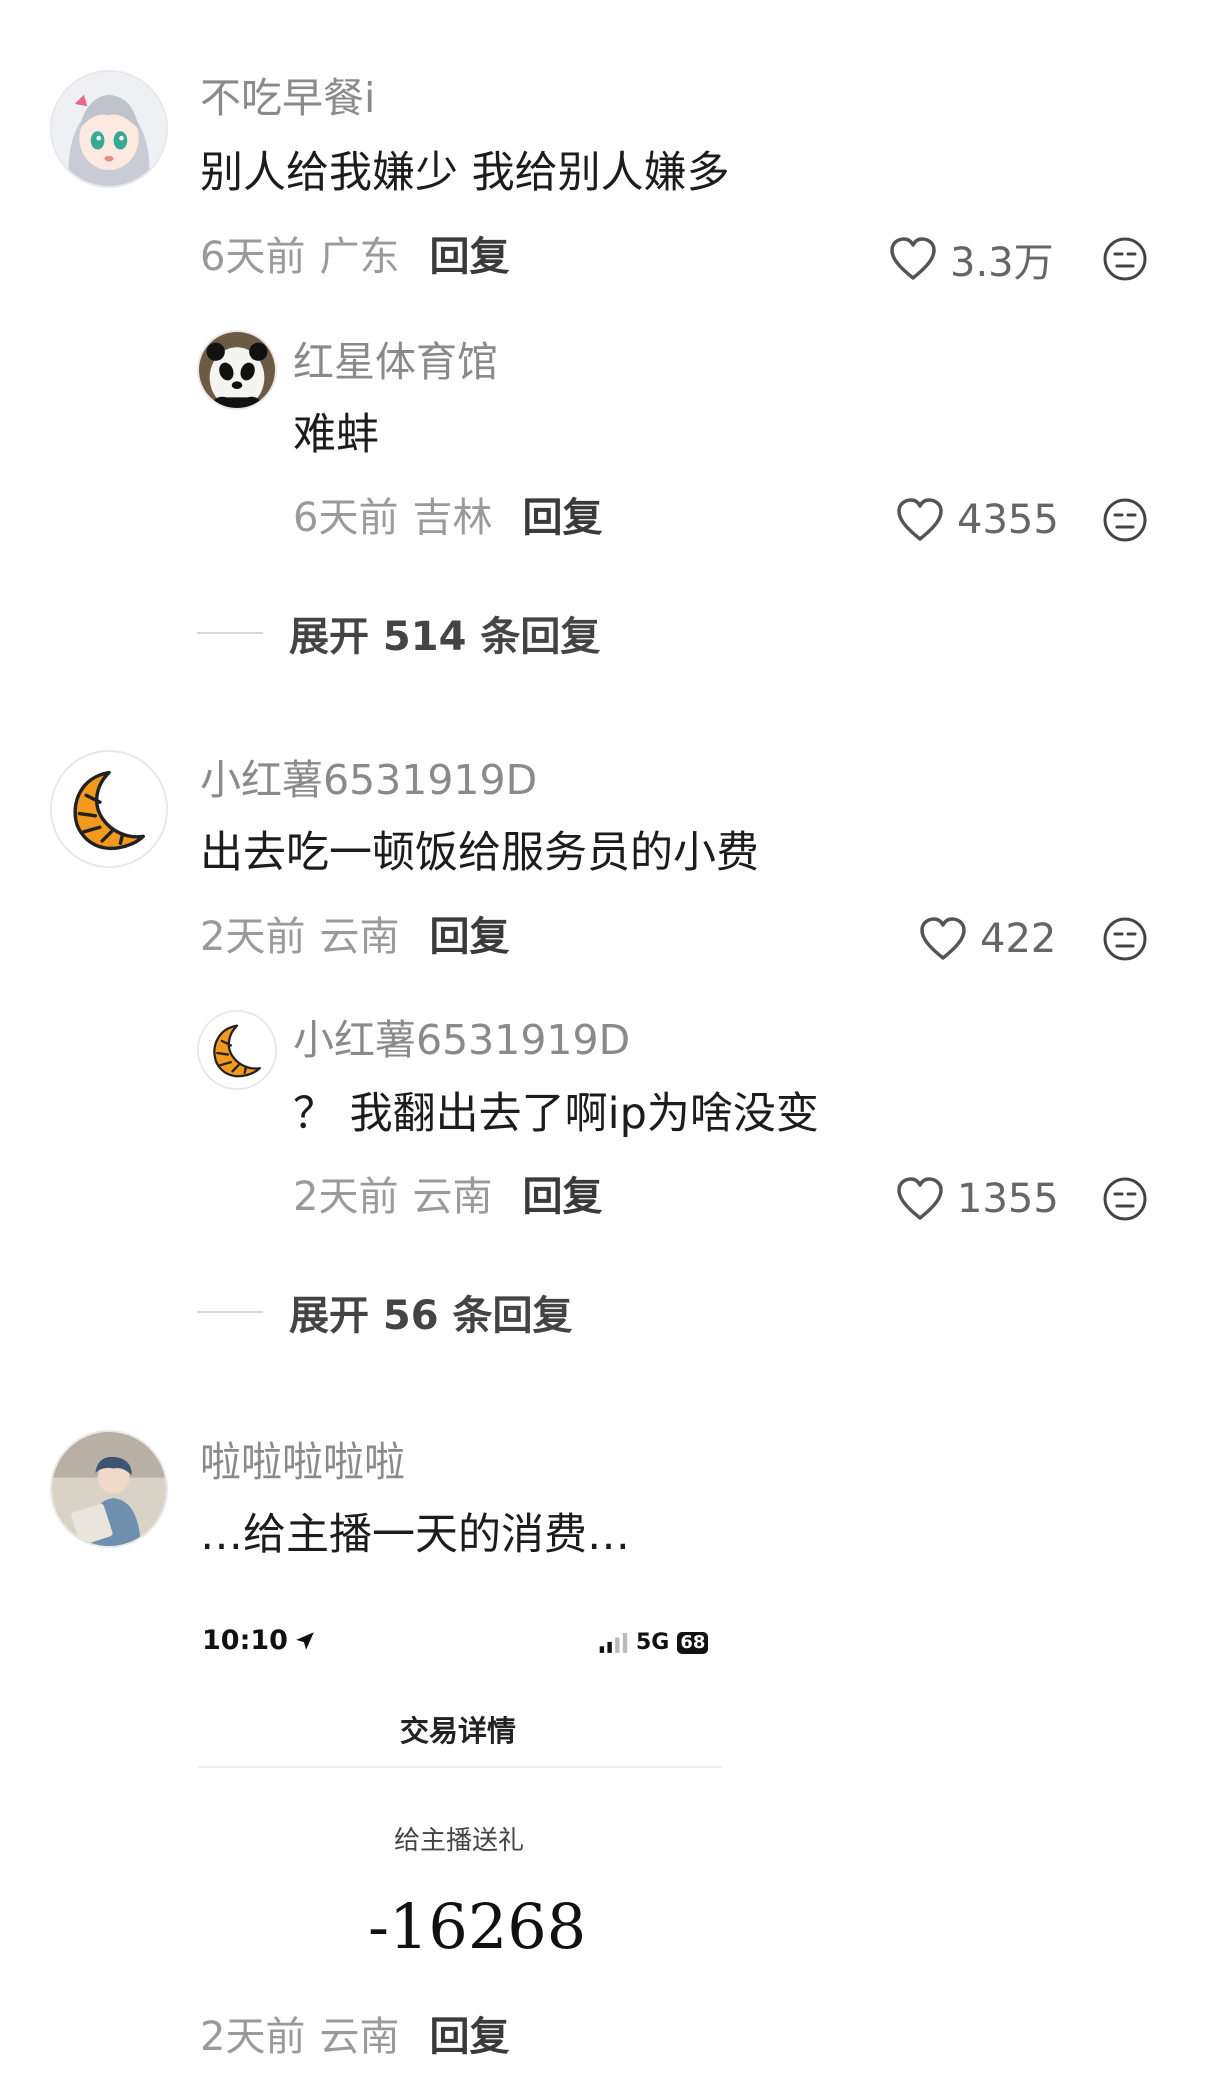 The height and width of the screenshot is (2085, 1216). Describe the element at coordinates (346, 1197) in the screenshot. I see `reply-time: 2天前` at that location.